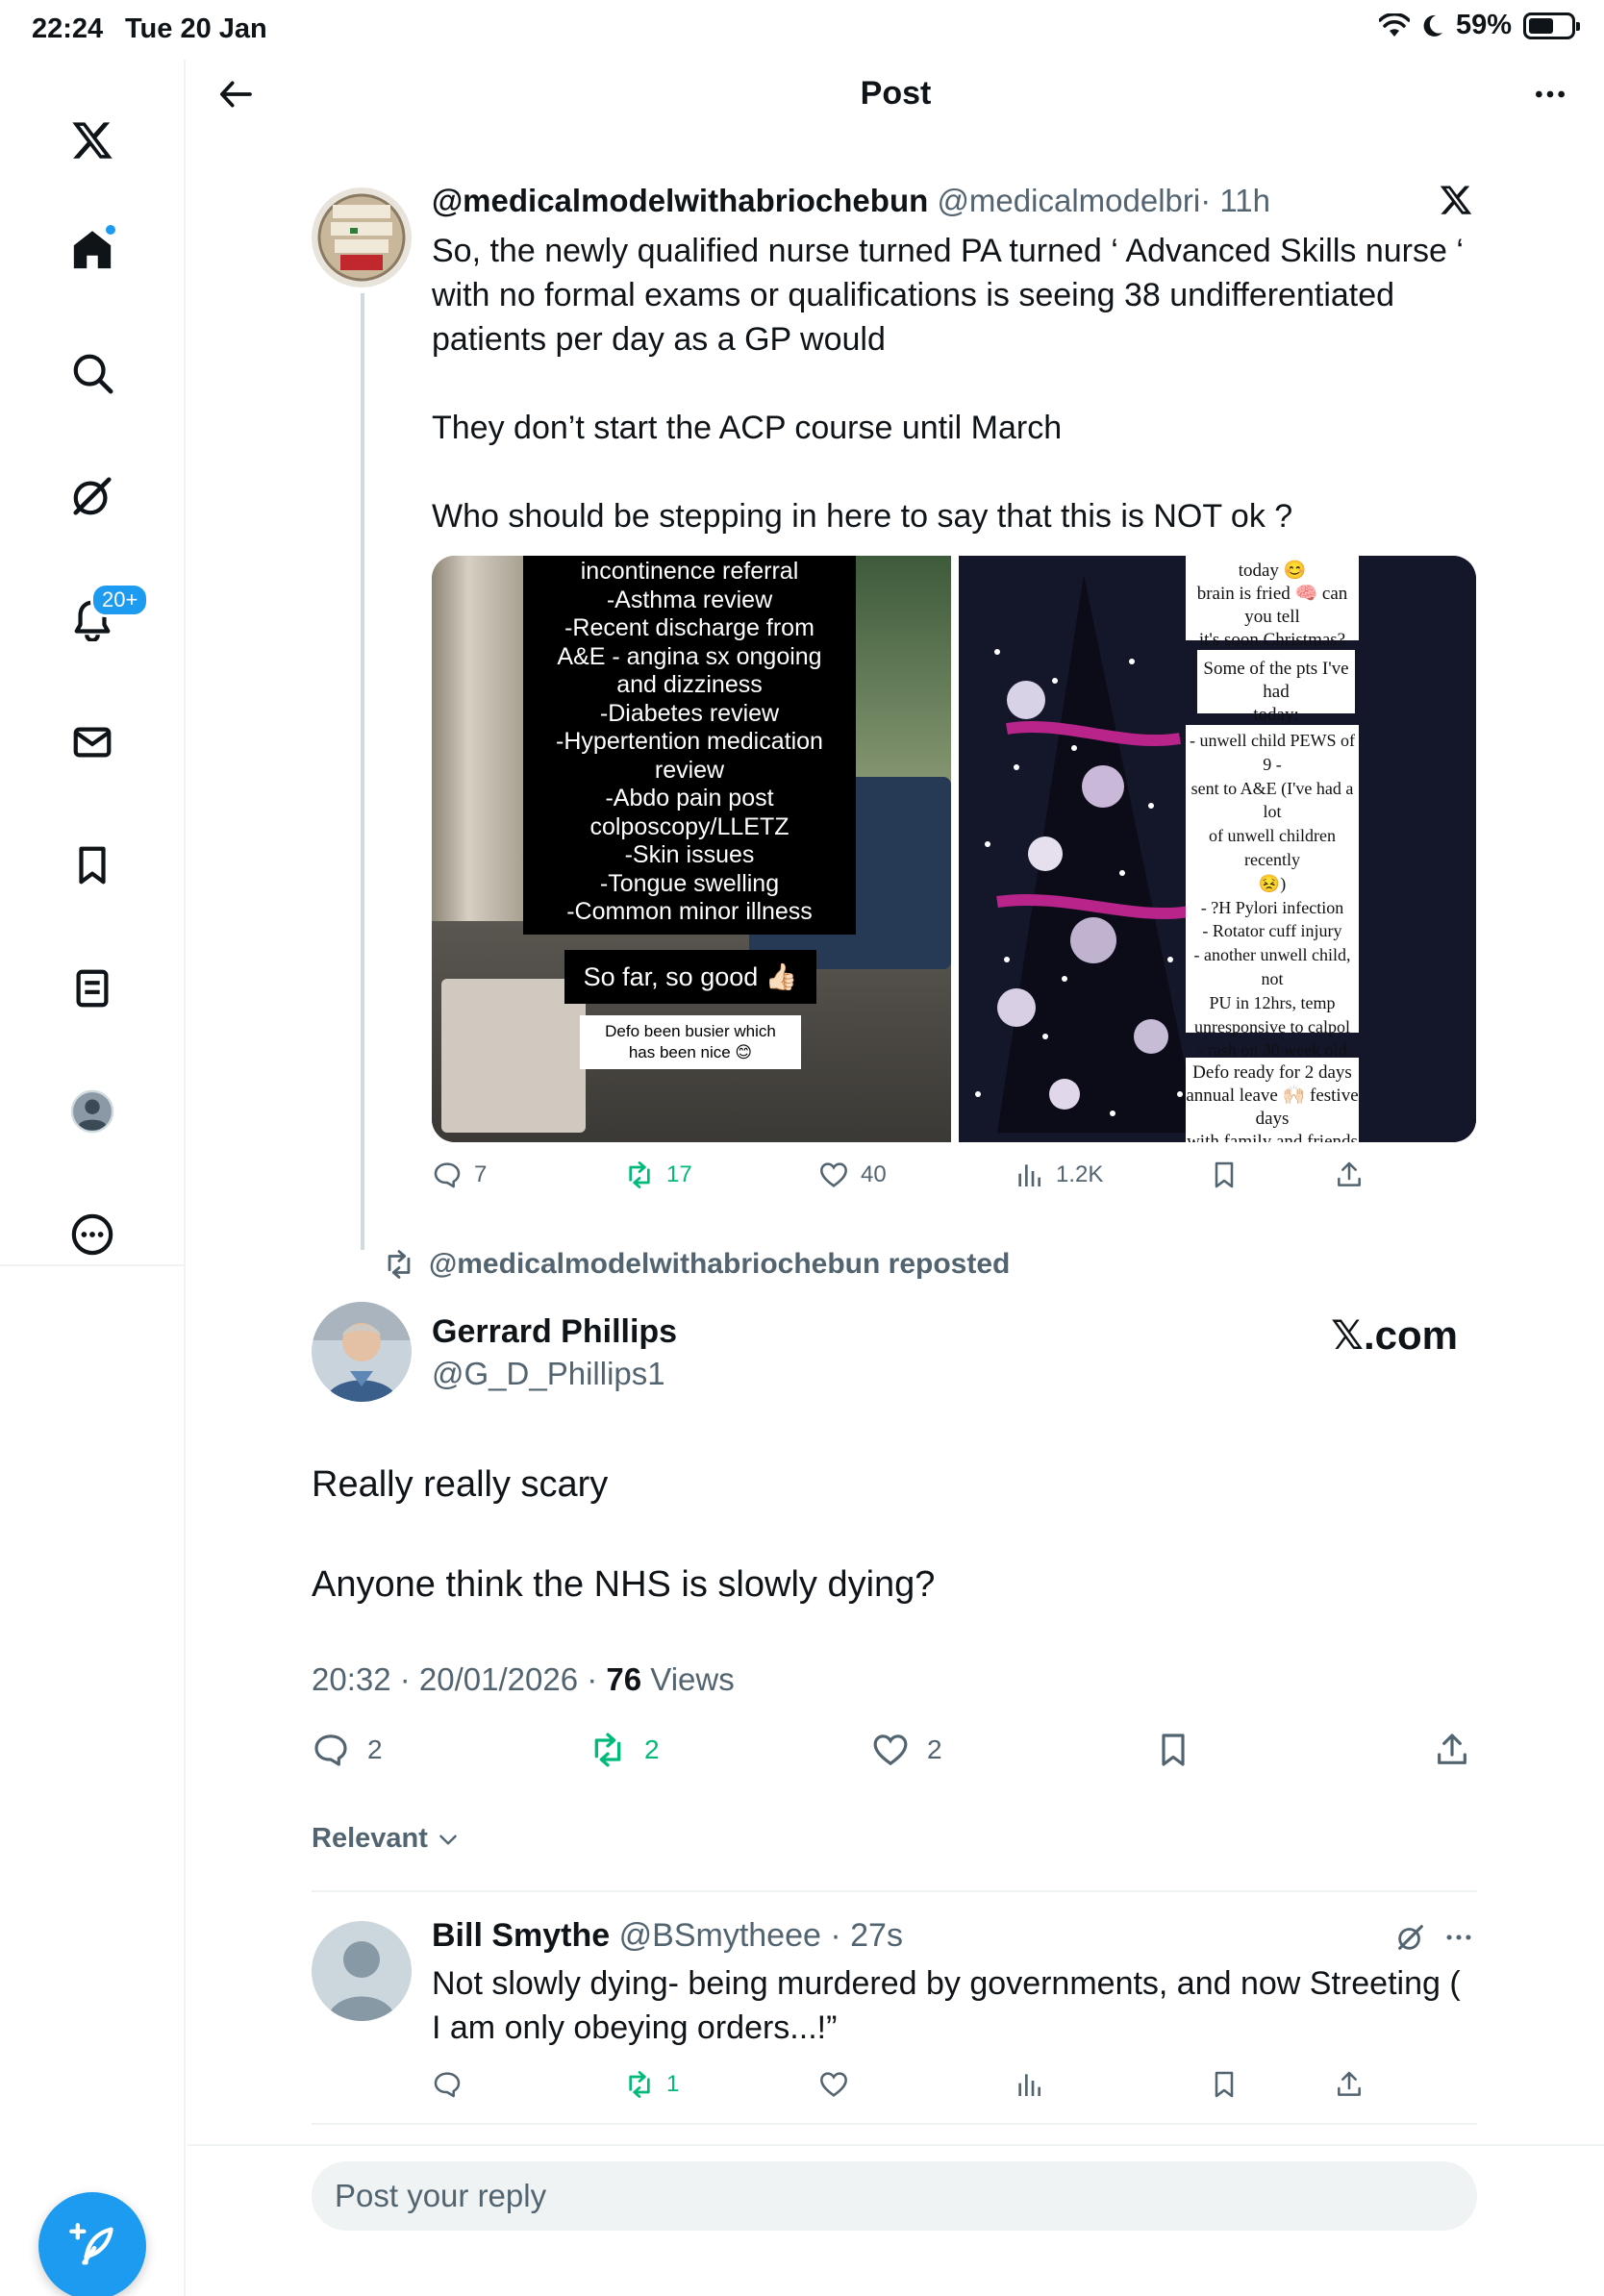  I want to click on reply-composer, so click(894, 2196).